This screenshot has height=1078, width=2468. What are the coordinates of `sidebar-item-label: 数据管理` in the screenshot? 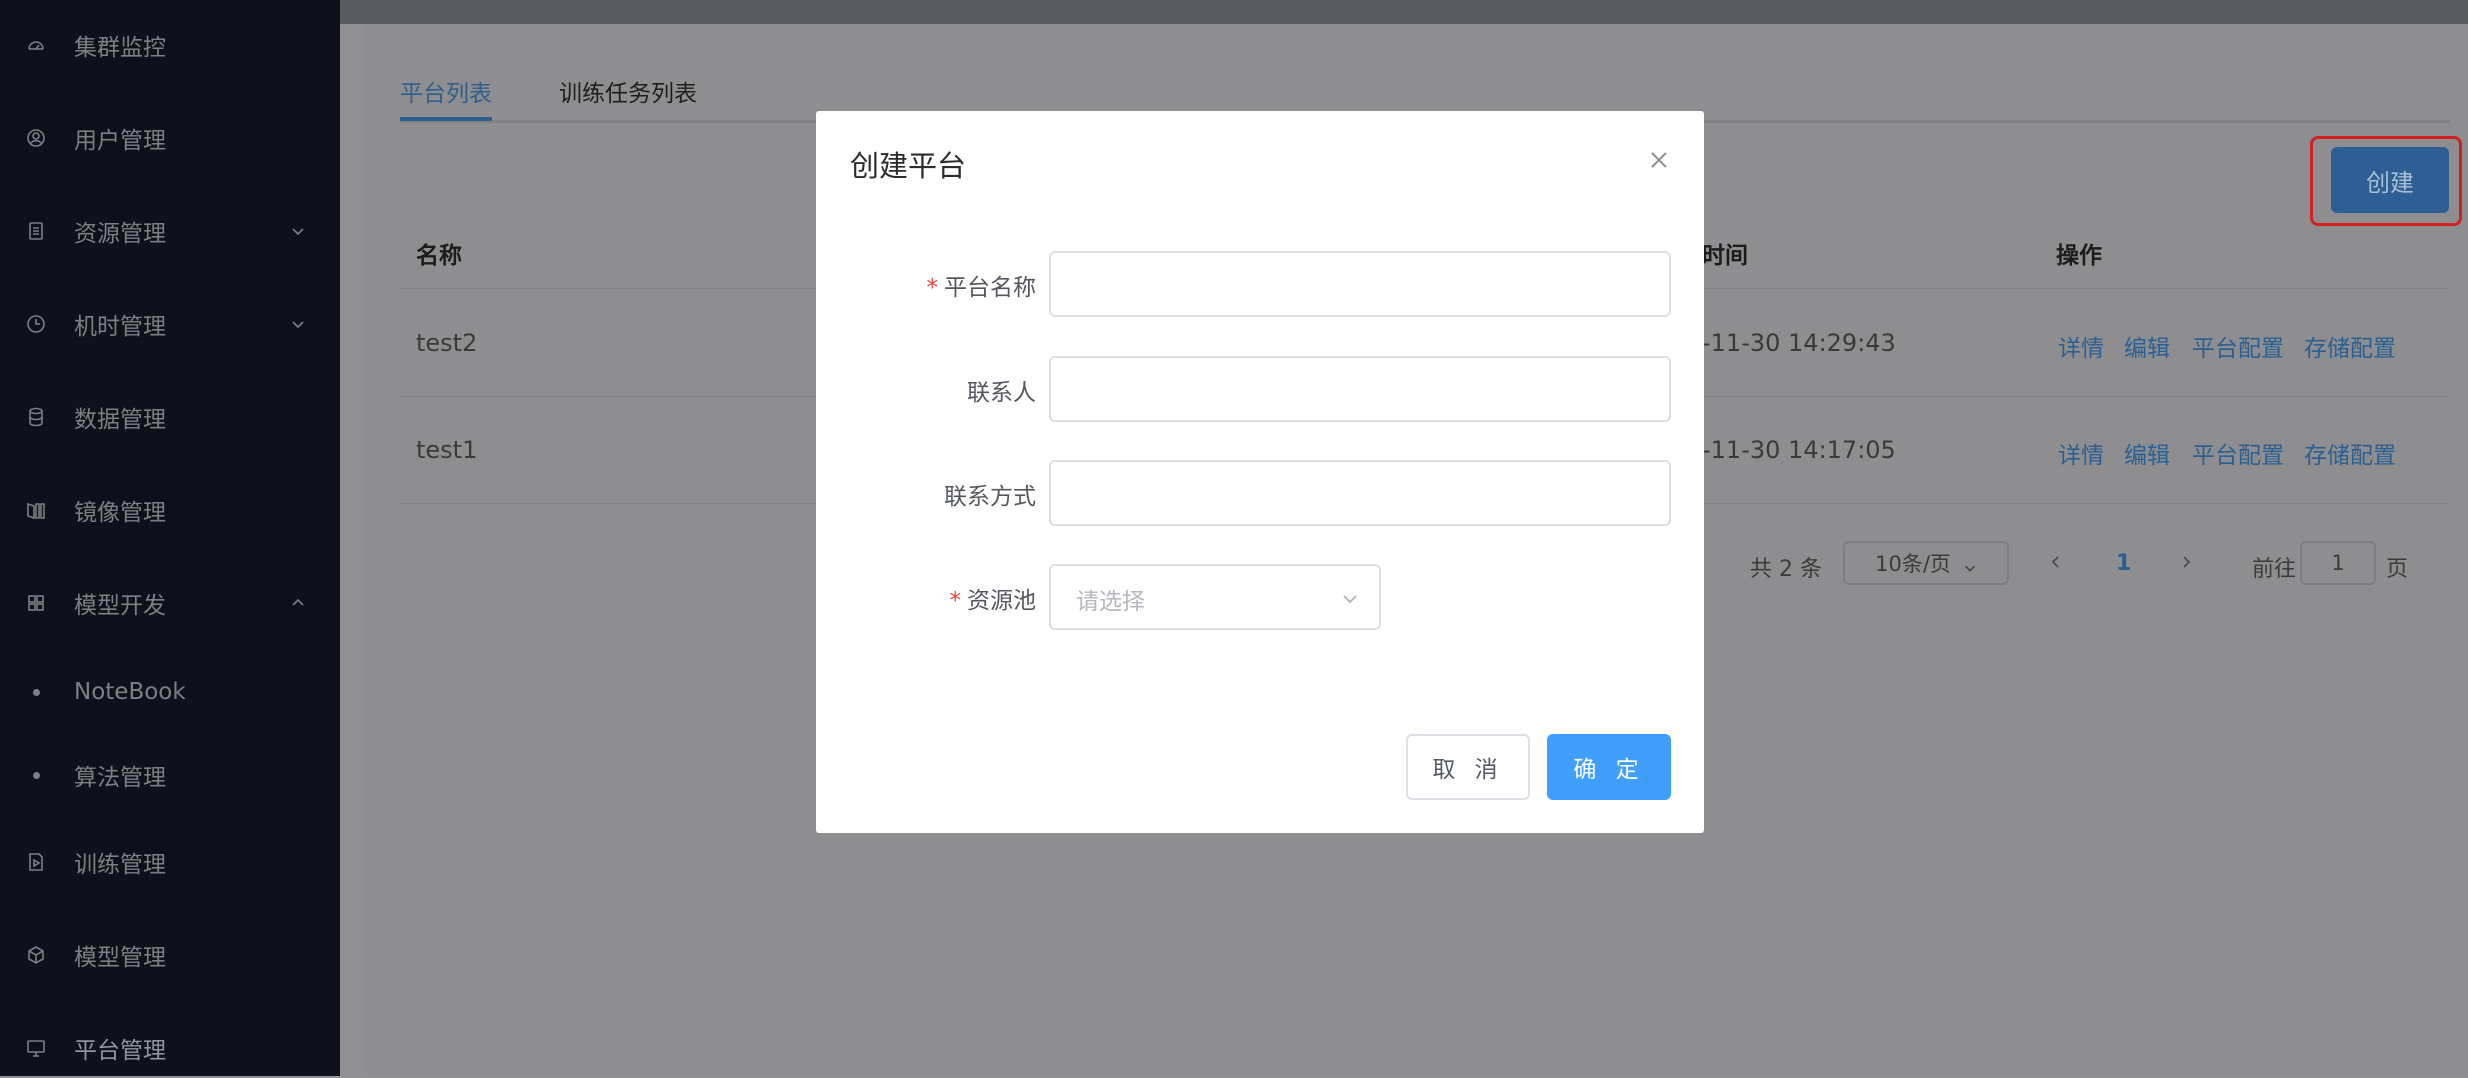 It's located at (120, 420).